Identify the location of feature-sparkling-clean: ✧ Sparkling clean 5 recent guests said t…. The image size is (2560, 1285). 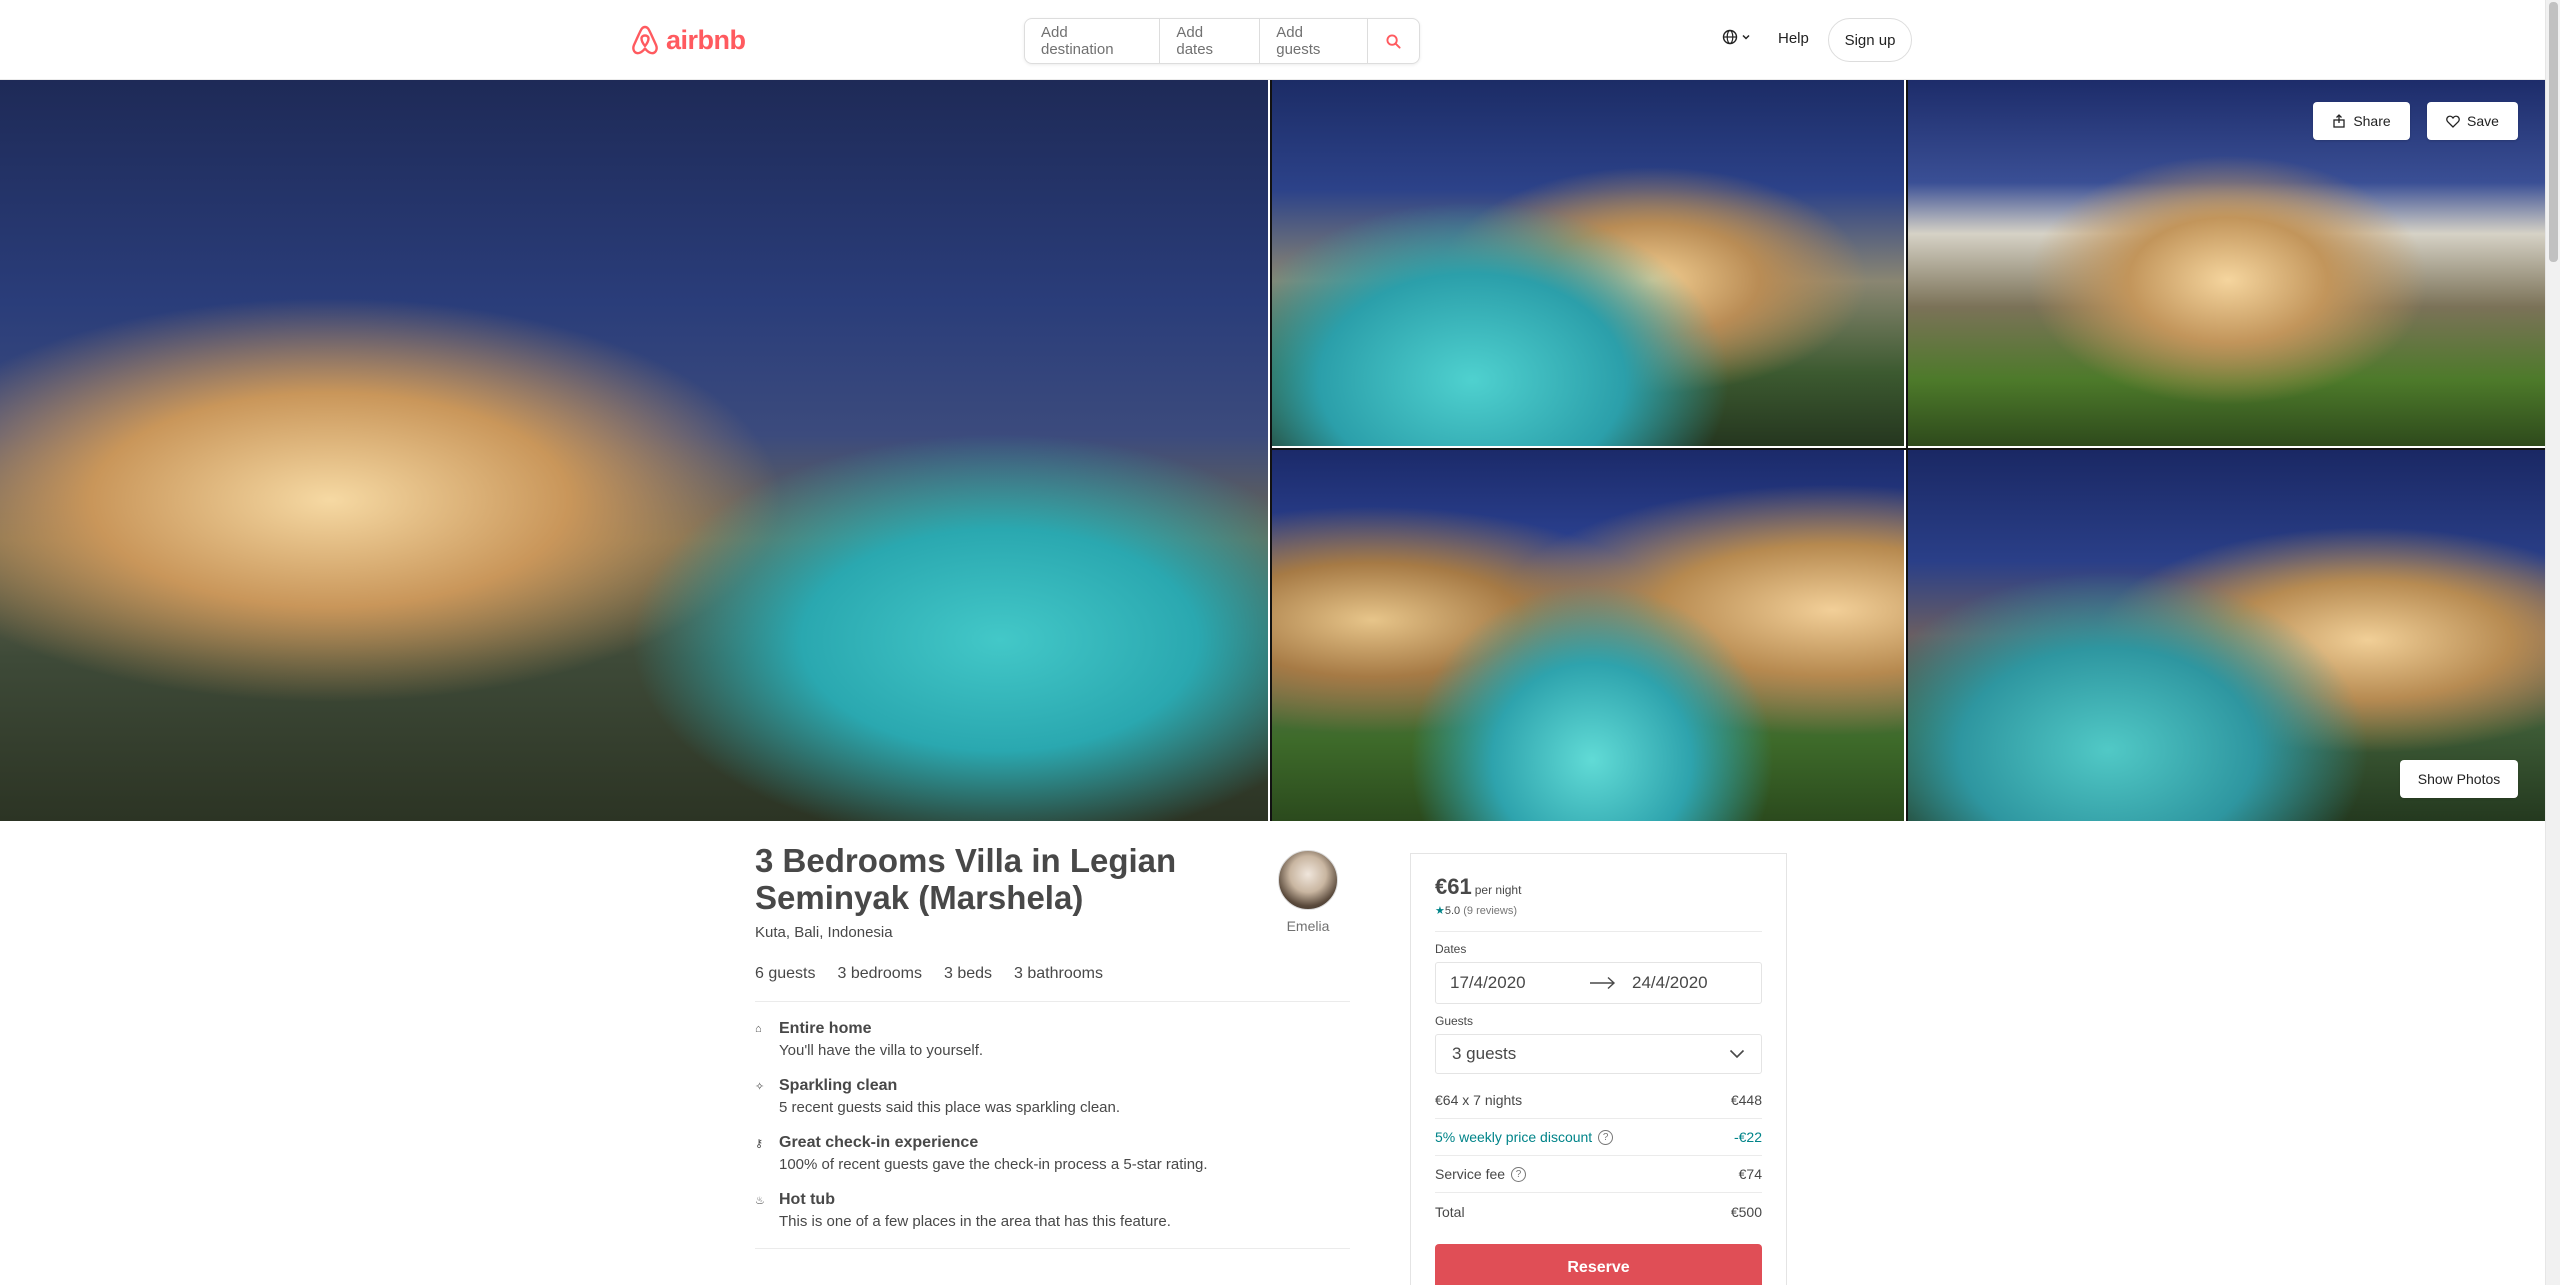
(1052, 1096).